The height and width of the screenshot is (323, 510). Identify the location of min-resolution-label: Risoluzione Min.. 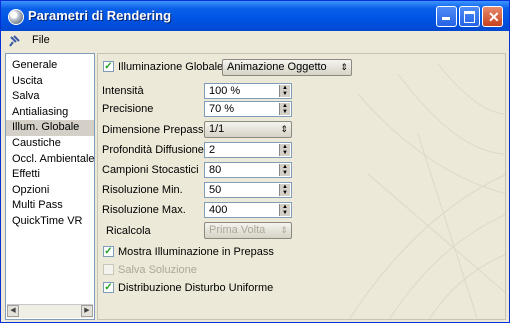
(142, 190).